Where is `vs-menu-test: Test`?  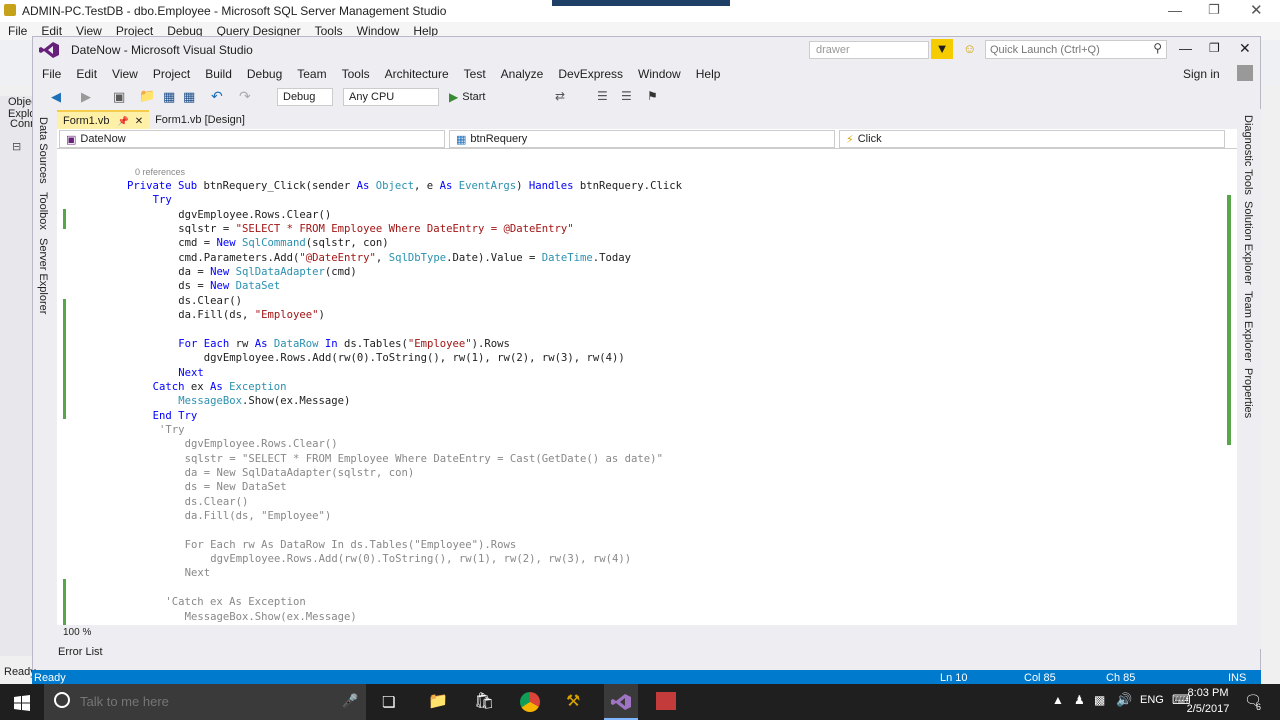 vs-menu-test: Test is located at coordinates (475, 74).